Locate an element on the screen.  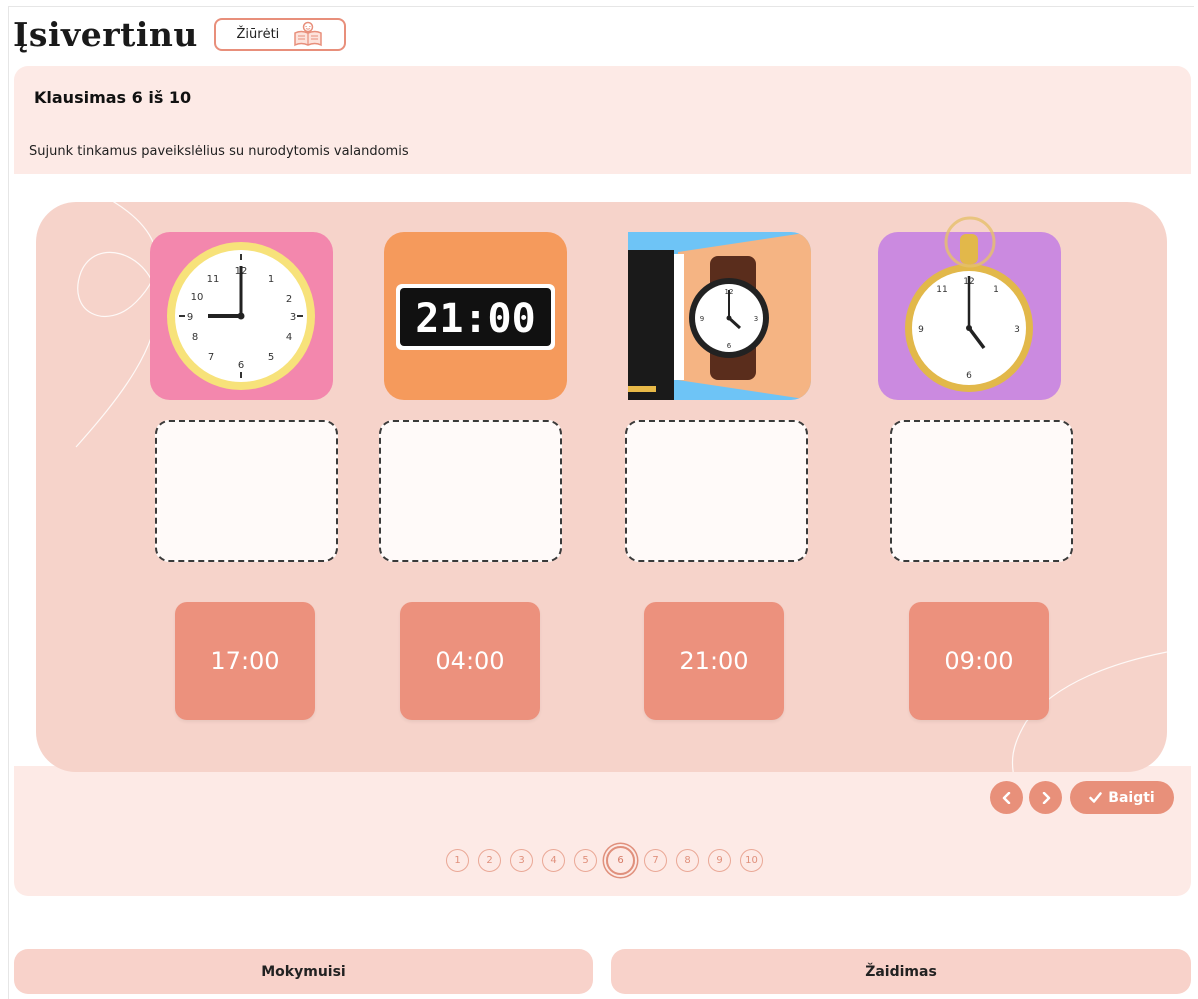
page-dot: 5 is located at coordinates (585, 860).